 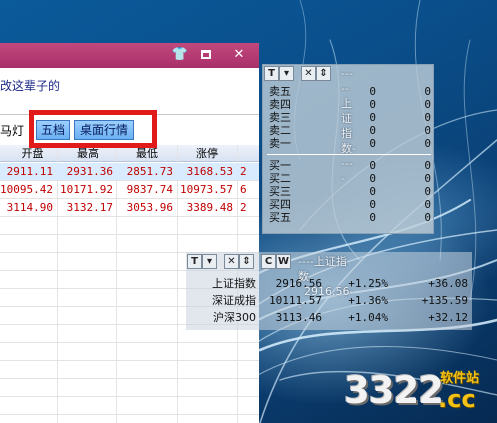 What do you see at coordinates (30, 86) in the screenshot?
I see `info-text: 改这辈子的` at bounding box center [30, 86].